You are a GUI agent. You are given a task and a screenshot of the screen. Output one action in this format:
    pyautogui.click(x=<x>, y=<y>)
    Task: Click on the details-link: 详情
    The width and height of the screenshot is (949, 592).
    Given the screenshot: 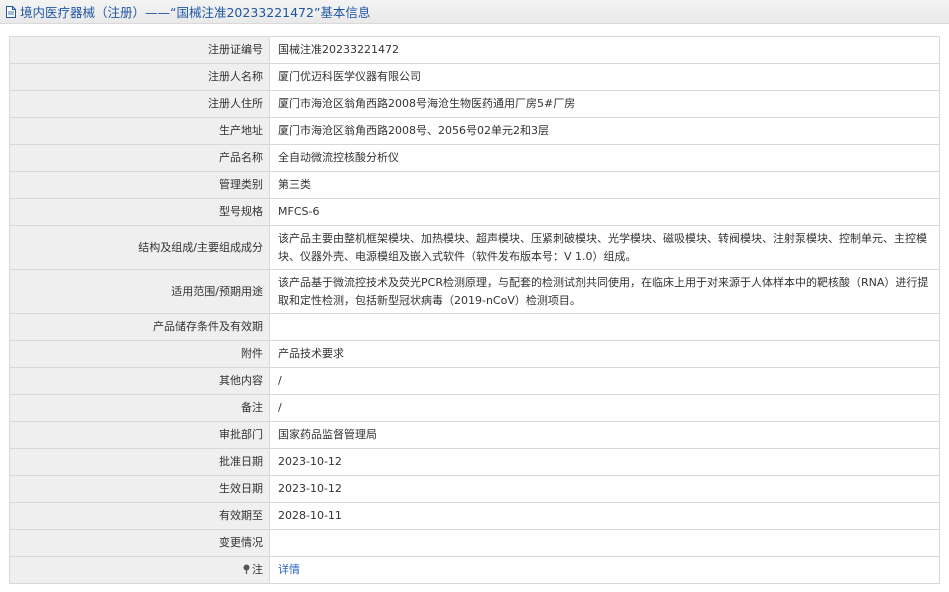 What is the action you would take?
    pyautogui.click(x=289, y=569)
    